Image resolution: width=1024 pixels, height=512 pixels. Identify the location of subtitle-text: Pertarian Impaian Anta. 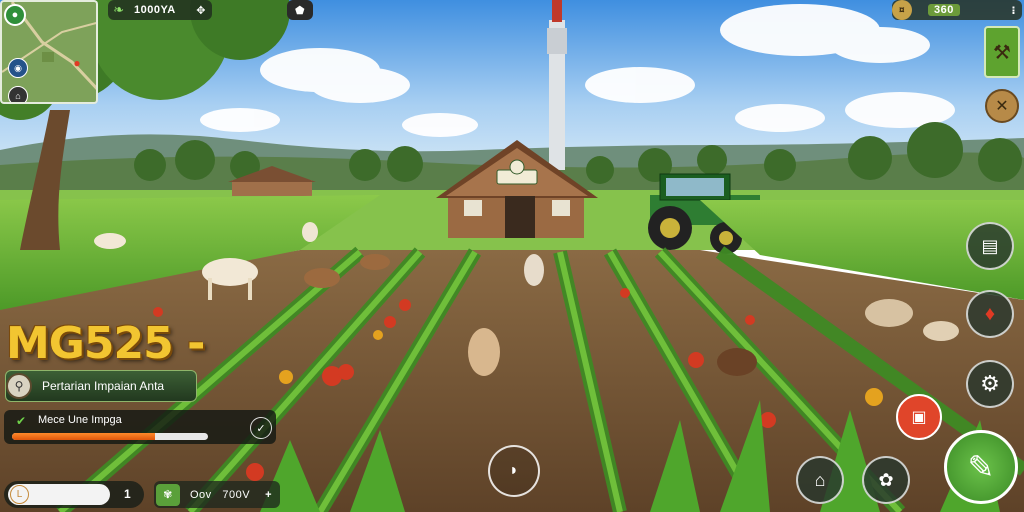
(103, 386).